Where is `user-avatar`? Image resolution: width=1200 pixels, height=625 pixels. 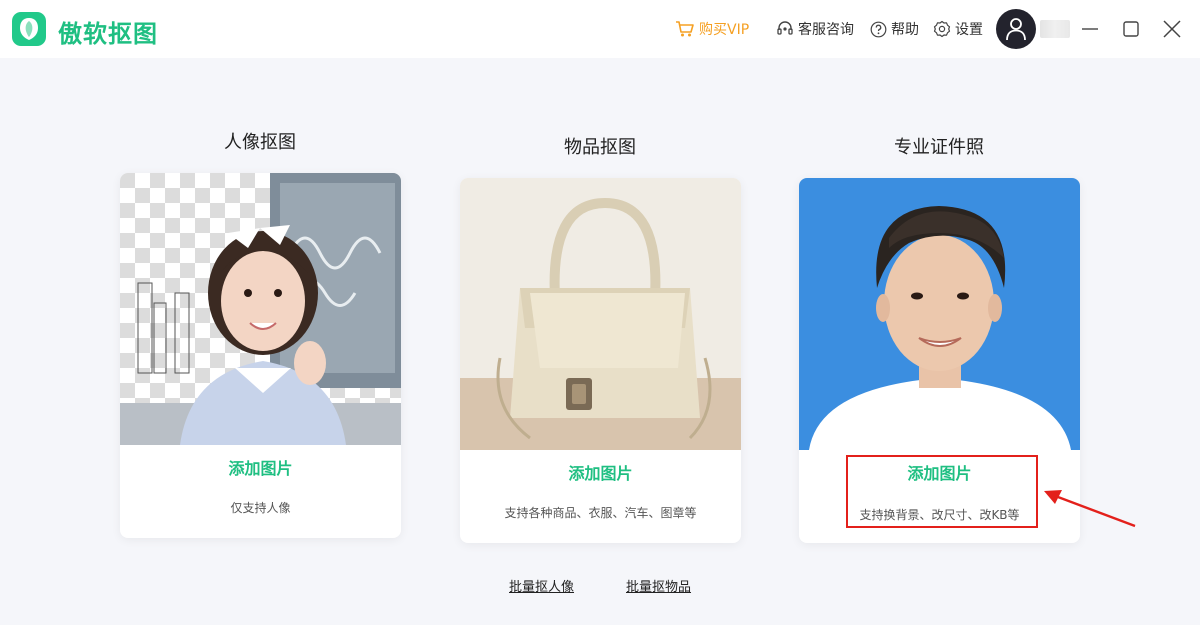 user-avatar is located at coordinates (1016, 29).